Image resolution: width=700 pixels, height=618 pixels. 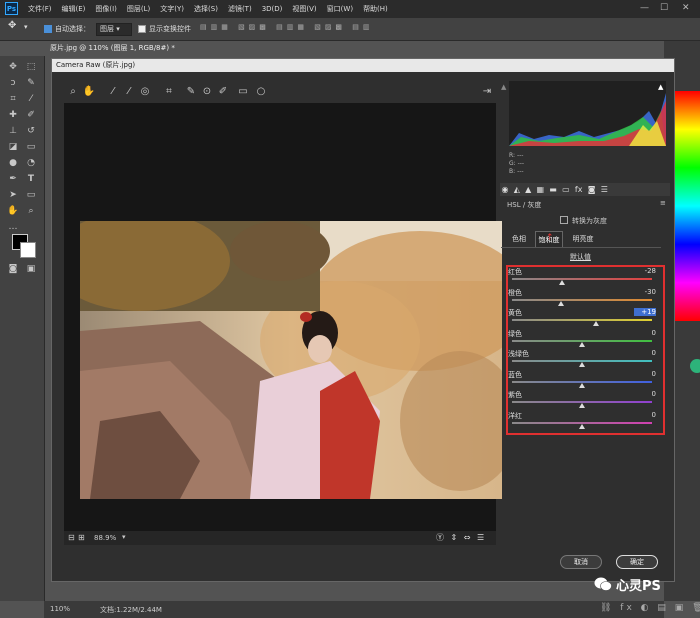 I want to click on presets-tab-icon: ☰, so click(x=604, y=189).